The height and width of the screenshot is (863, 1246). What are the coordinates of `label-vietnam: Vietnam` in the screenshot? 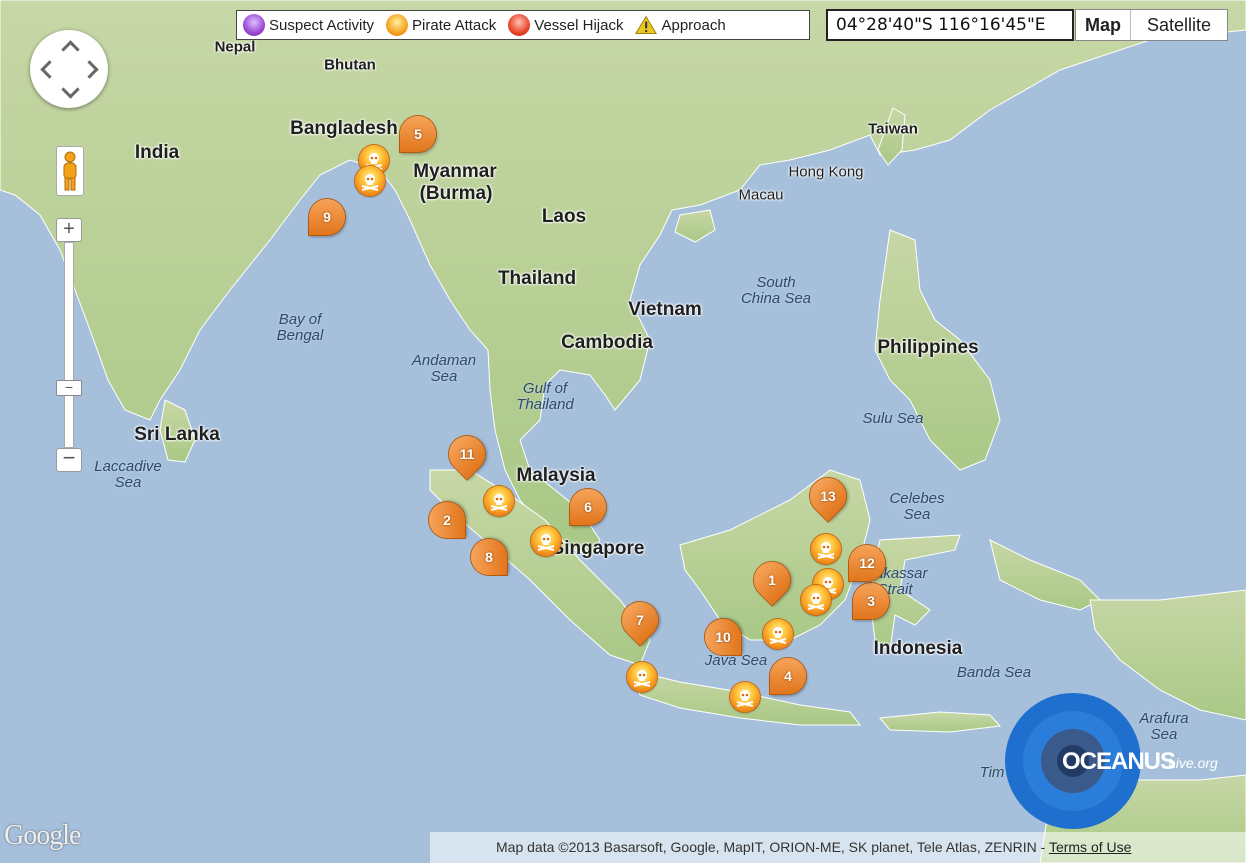 It's located at (665, 309).